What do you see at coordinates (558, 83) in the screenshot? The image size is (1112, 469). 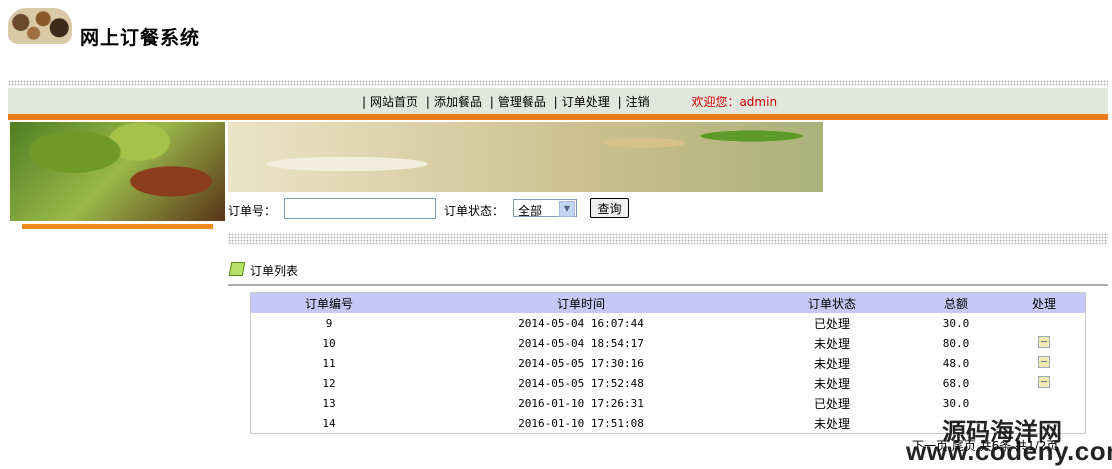 I see `header-divider` at bounding box center [558, 83].